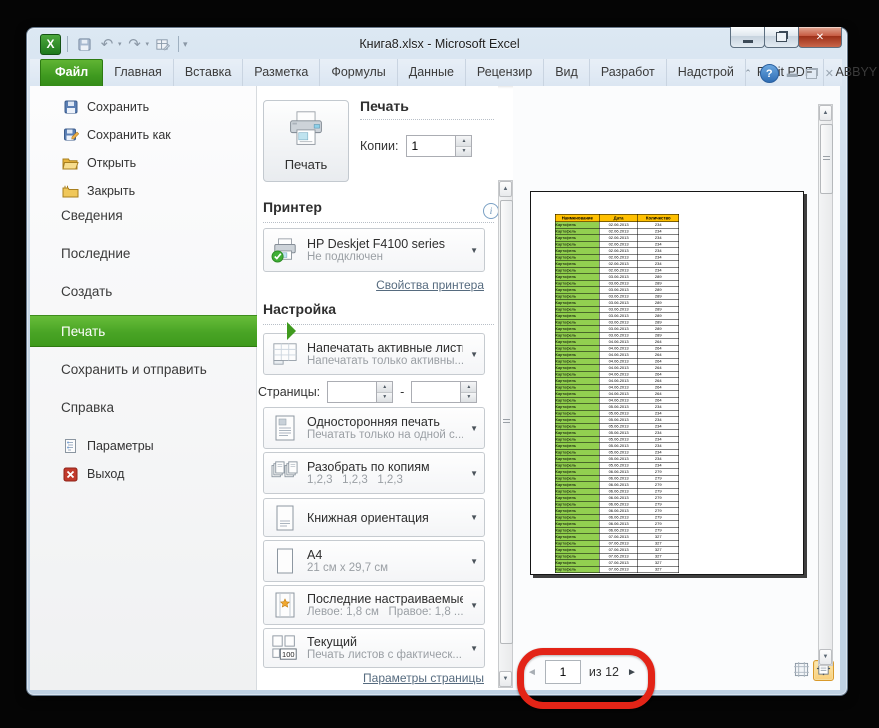 Image resolution: width=879 pixels, height=728 pixels. Describe the element at coordinates (159, 191) in the screenshot. I see `sidebar-item: Закрыть` at that location.